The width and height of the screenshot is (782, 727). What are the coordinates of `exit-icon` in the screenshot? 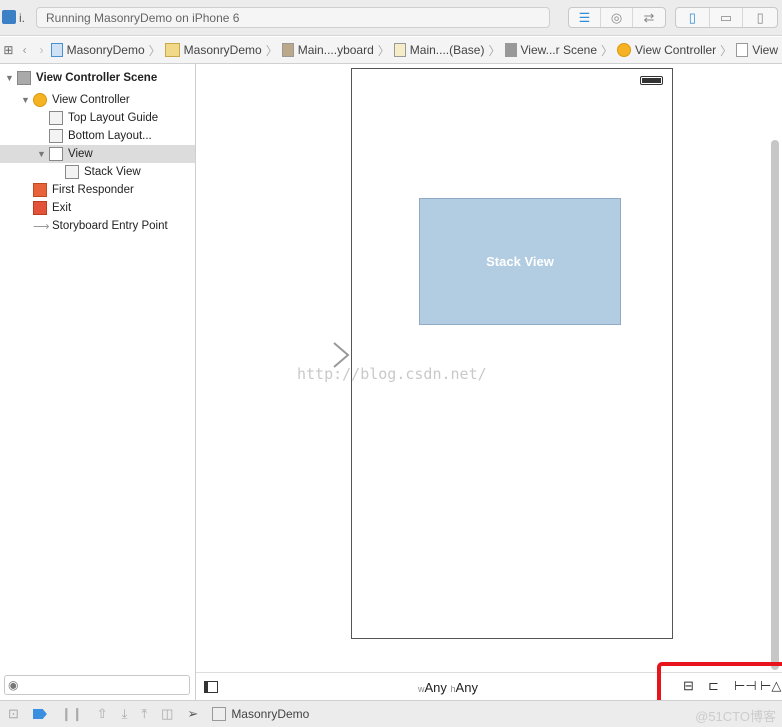 It's located at (40, 208).